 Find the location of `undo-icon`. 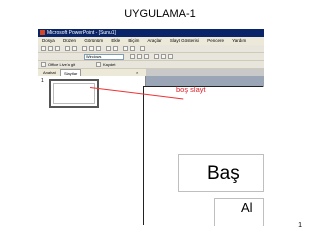

undo-icon is located at coordinates (108, 48).